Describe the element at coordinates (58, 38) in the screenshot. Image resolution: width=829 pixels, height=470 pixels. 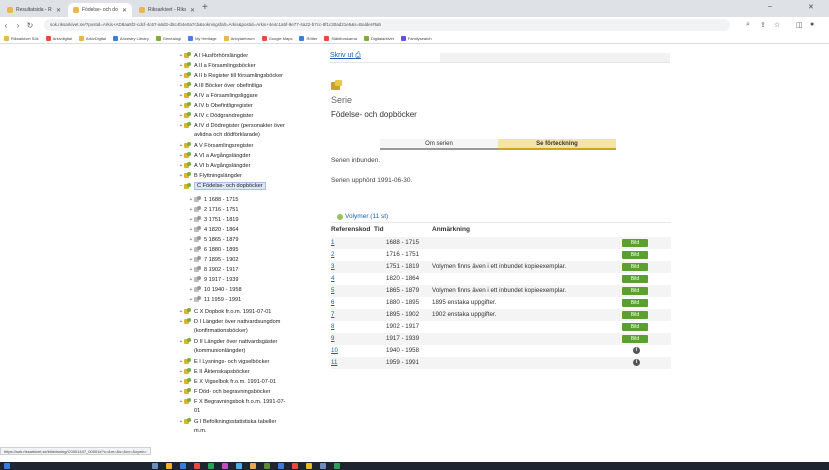
I see `bookmark-item: Arkivdigital` at that location.